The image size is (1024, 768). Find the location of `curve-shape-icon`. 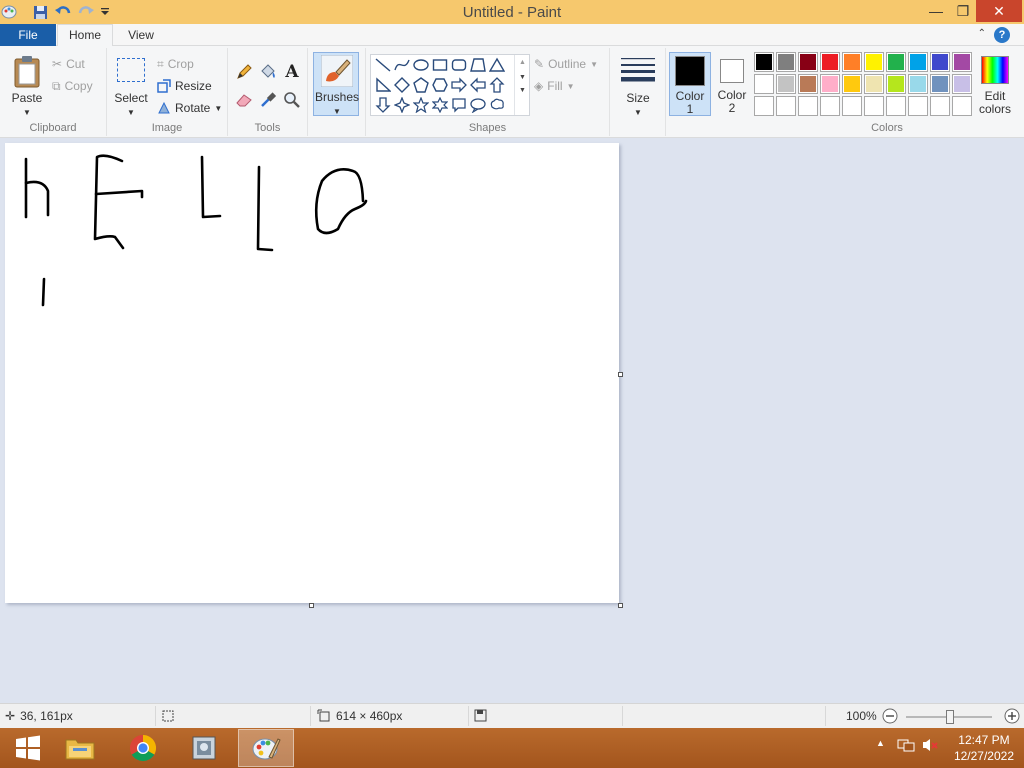

curve-shape-icon is located at coordinates (402, 65).